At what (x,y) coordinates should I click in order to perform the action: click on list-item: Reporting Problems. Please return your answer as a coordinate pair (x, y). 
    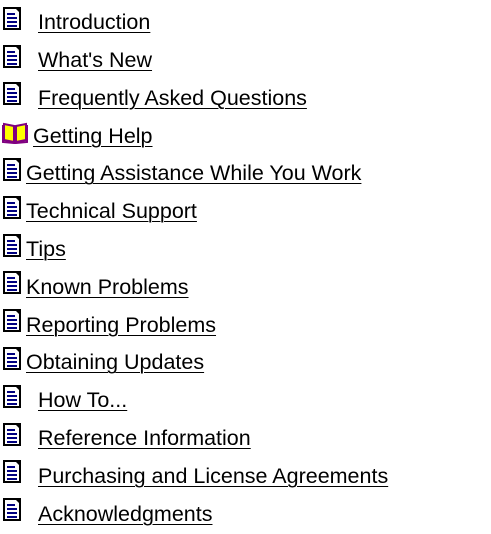
    Looking at the image, I should click on (195, 325).